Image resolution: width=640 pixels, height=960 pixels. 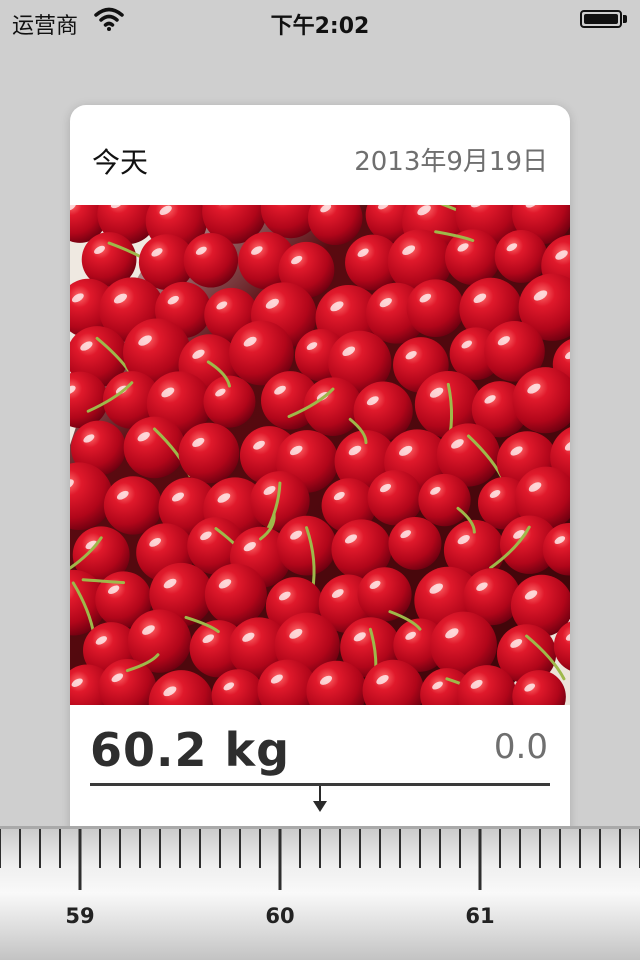 I want to click on day-label: 今天, so click(x=120, y=162).